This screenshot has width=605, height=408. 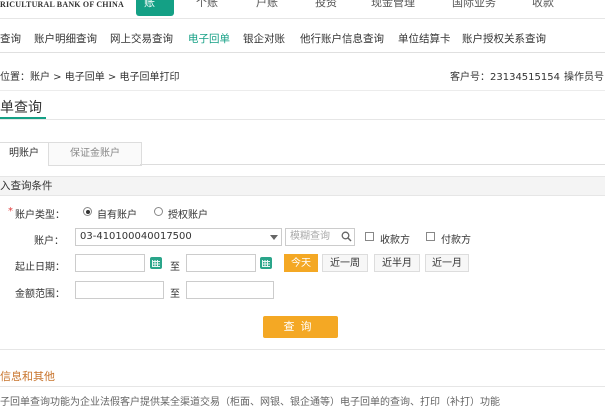 I want to click on last-month-button: 近一月, so click(x=447, y=263).